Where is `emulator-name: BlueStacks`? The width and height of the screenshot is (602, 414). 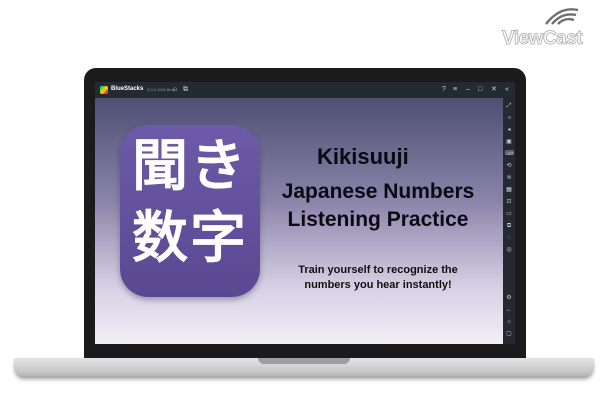
emulator-name: BlueStacks is located at coordinates (127, 89).